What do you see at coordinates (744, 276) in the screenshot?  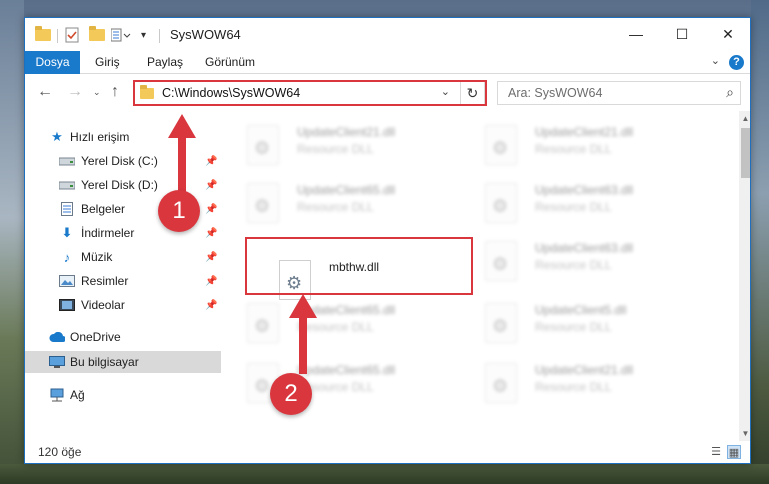 I see `vertical-scrollbar: ▲ ▼` at bounding box center [744, 276].